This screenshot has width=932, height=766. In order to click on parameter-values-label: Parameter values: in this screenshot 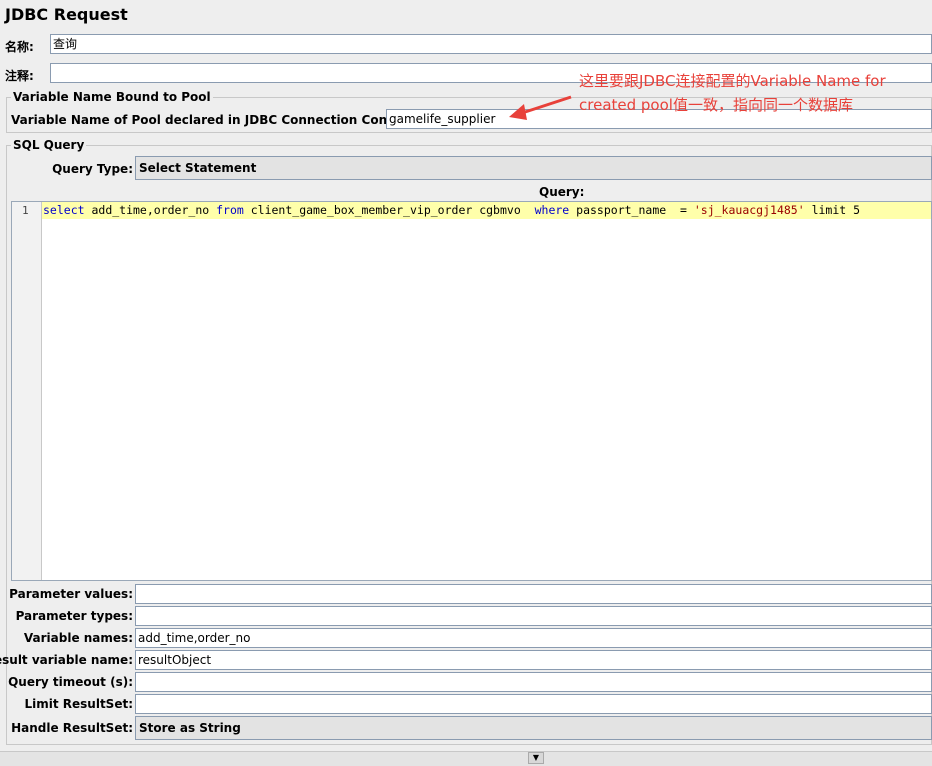, I will do `click(71, 594)`.